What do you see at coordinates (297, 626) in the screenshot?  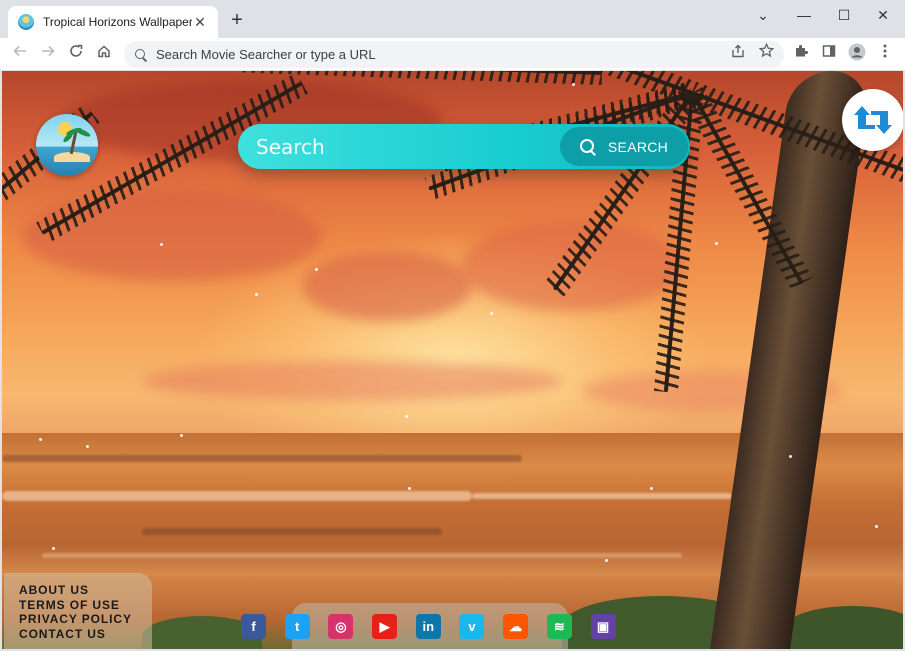 I see `twitter-icon: t` at bounding box center [297, 626].